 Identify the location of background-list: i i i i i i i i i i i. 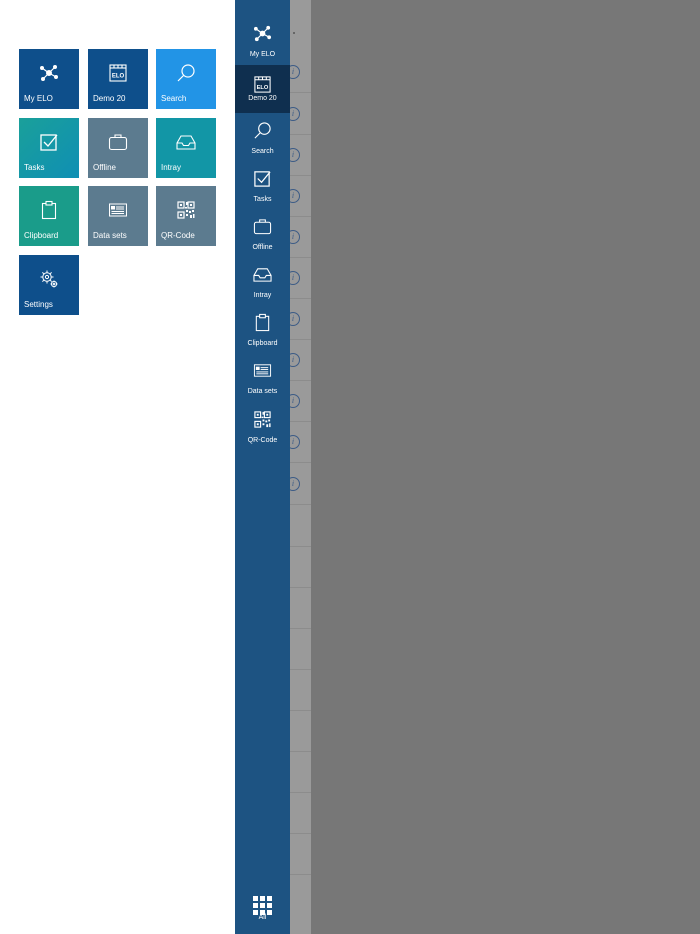
(300, 467).